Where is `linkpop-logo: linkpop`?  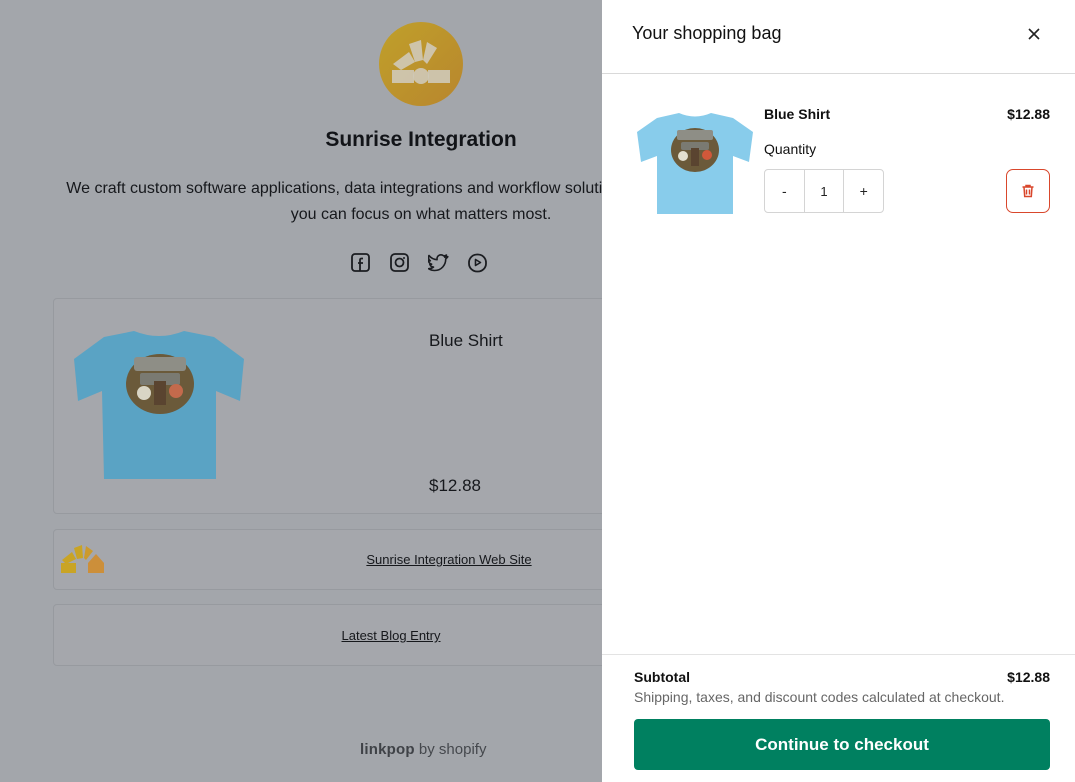 linkpop-logo: linkpop is located at coordinates (387, 749).